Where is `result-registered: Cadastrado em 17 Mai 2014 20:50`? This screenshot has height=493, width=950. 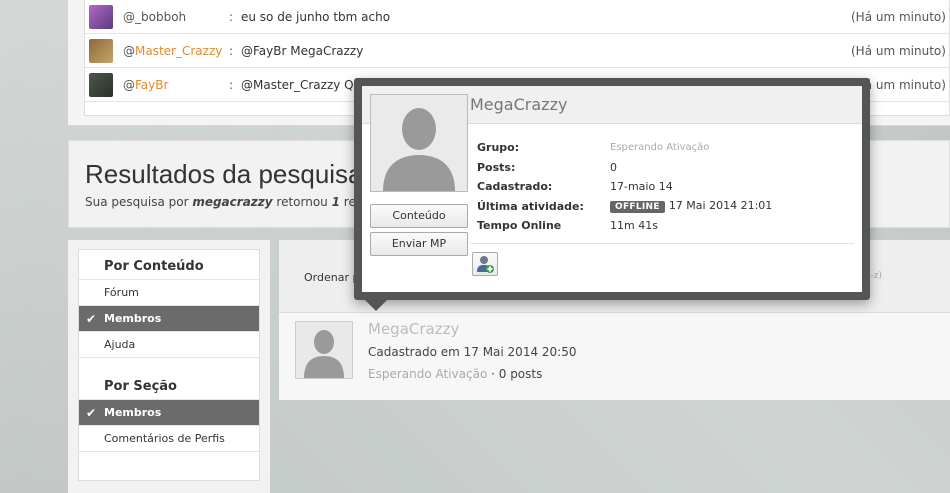
result-registered: Cadastrado em 17 Mai 2014 20:50 is located at coordinates (472, 352).